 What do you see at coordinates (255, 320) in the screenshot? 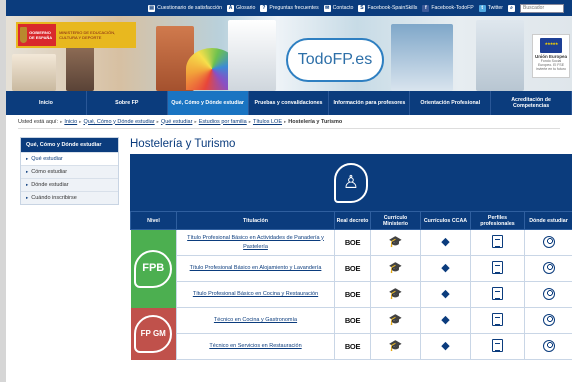
I see `title-link: Técnico en Cocina y Gastronomía` at bounding box center [255, 320].